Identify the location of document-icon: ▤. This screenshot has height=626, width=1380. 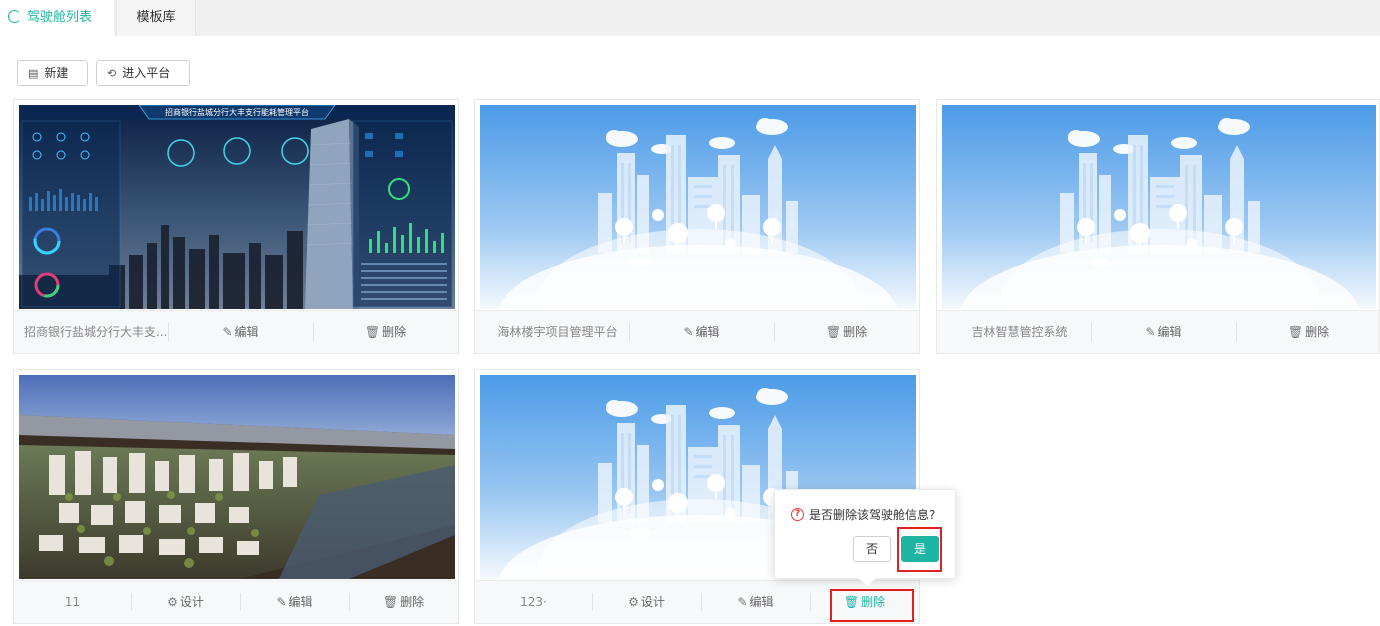
(33, 73).